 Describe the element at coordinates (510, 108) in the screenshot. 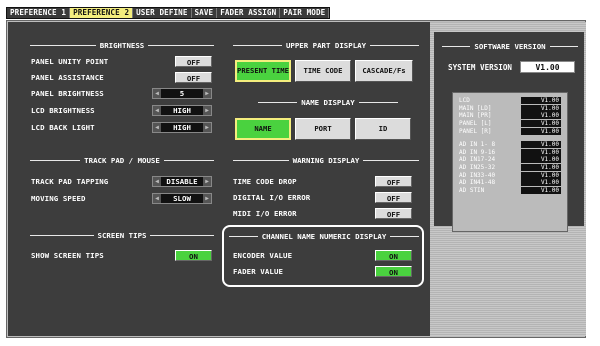

I see `list-item: MAIN [LD] V1.00` at that location.